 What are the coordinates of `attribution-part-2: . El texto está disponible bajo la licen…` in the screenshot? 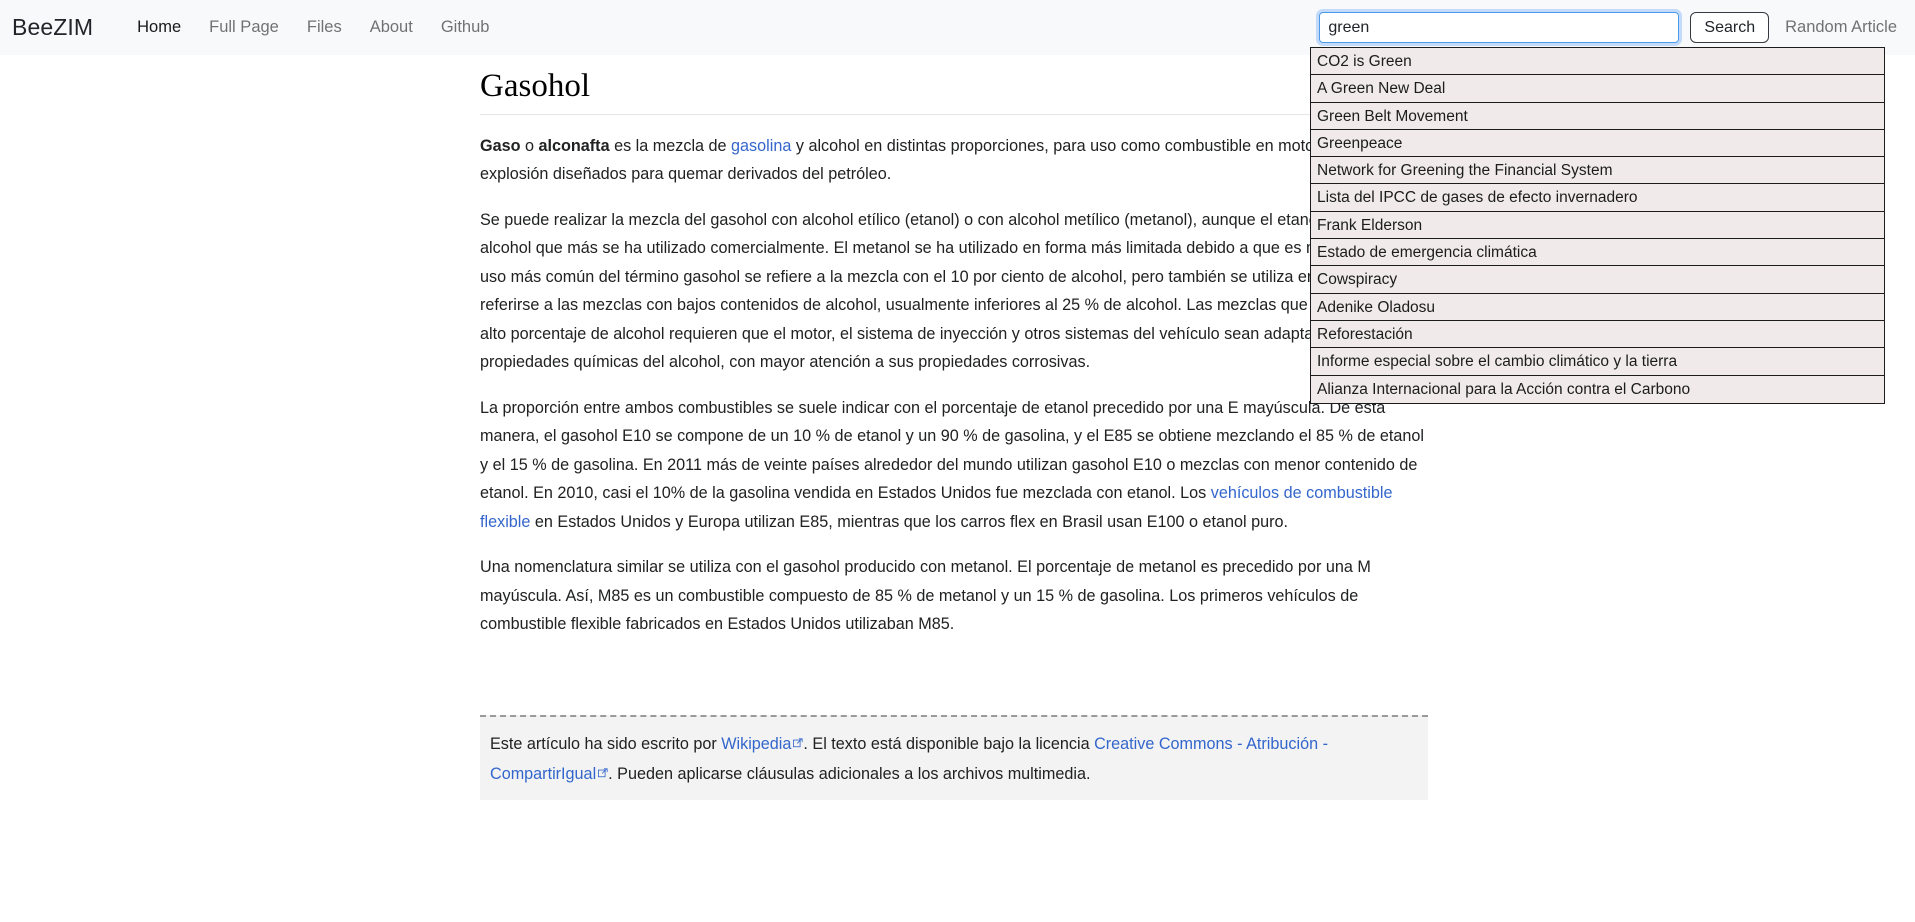 It's located at (949, 744).